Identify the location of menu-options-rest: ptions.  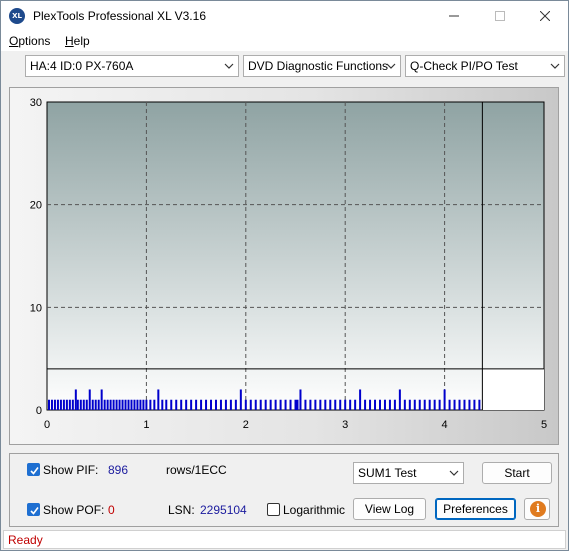
(34, 41).